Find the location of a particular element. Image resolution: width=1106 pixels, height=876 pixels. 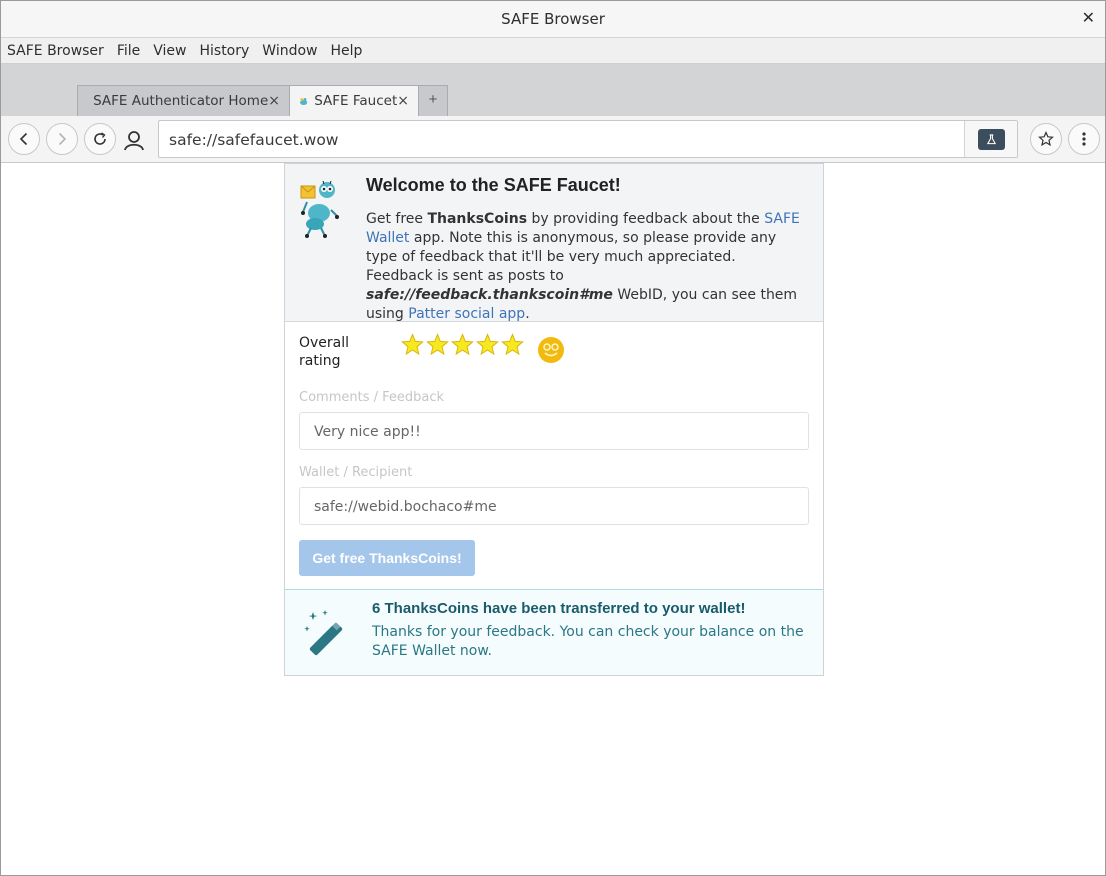

url-input is located at coordinates (564, 140).